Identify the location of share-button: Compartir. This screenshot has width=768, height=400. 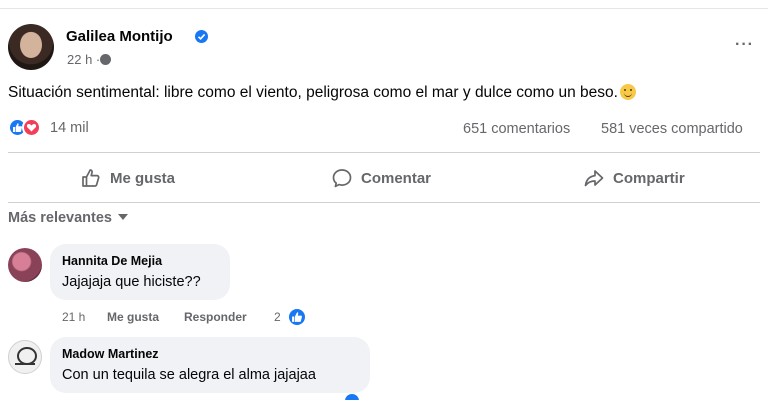
(634, 178).